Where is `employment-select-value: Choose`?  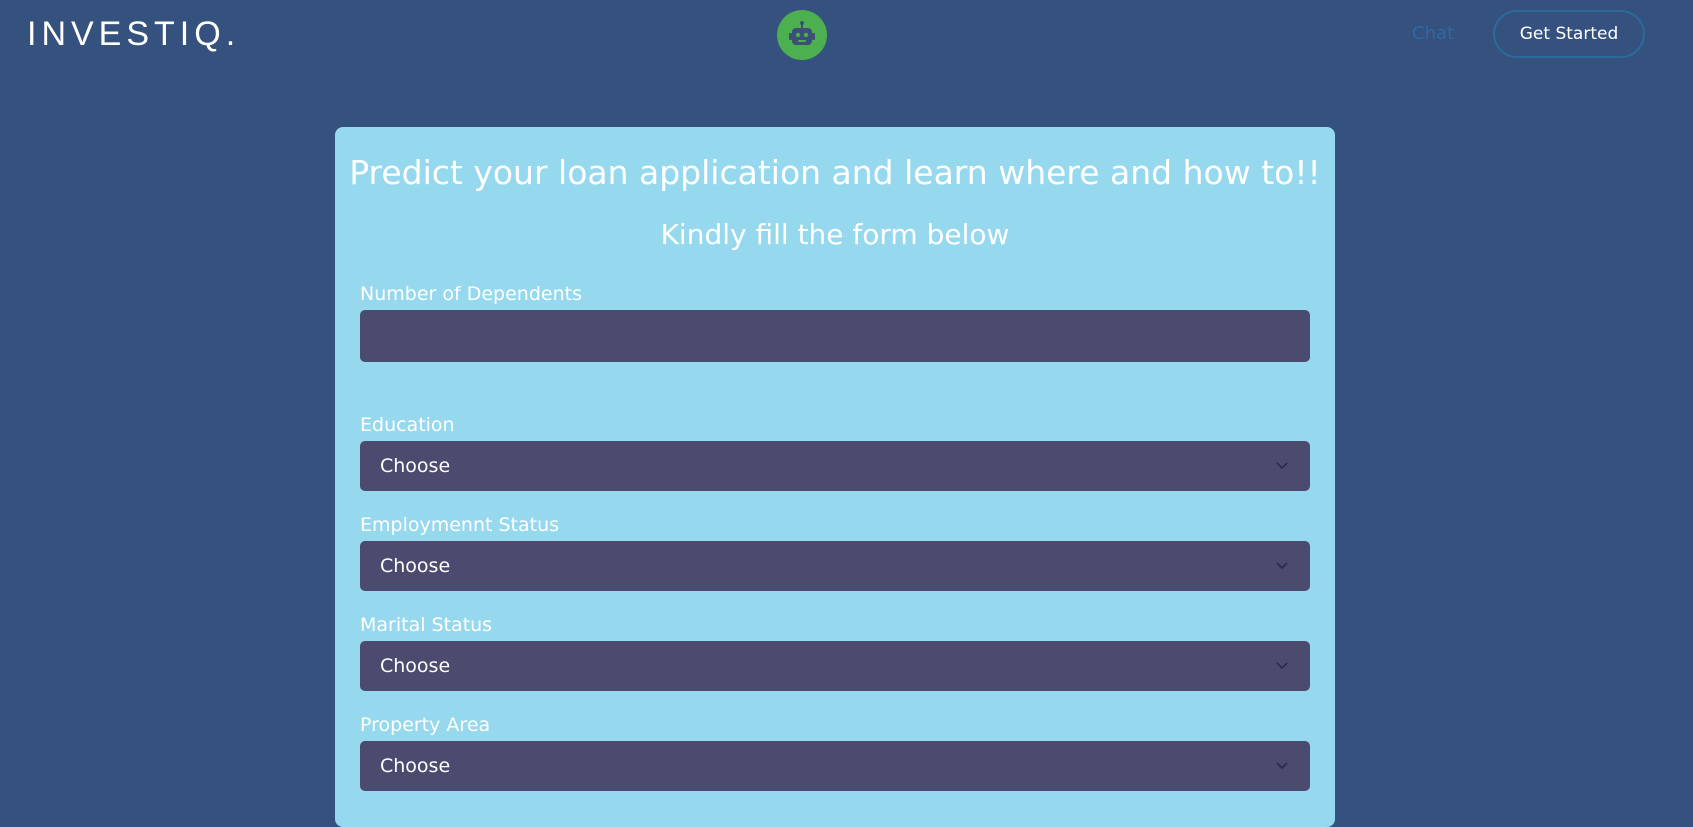 employment-select-value: Choose is located at coordinates (415, 566).